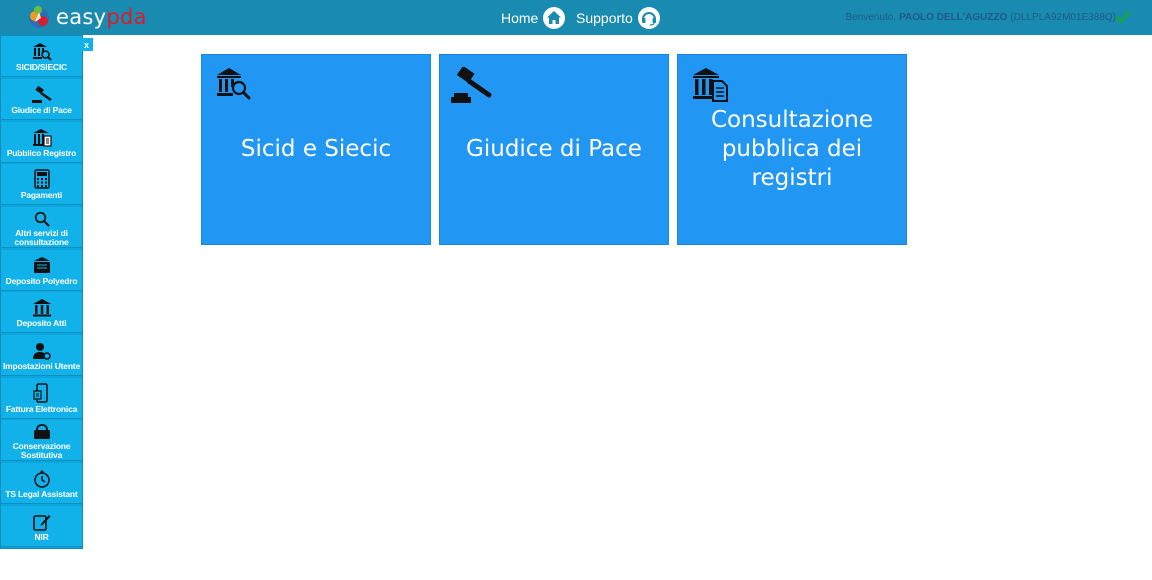 The height and width of the screenshot is (580, 1152). I want to click on tile-title: Sicid e Siecic, so click(316, 149).